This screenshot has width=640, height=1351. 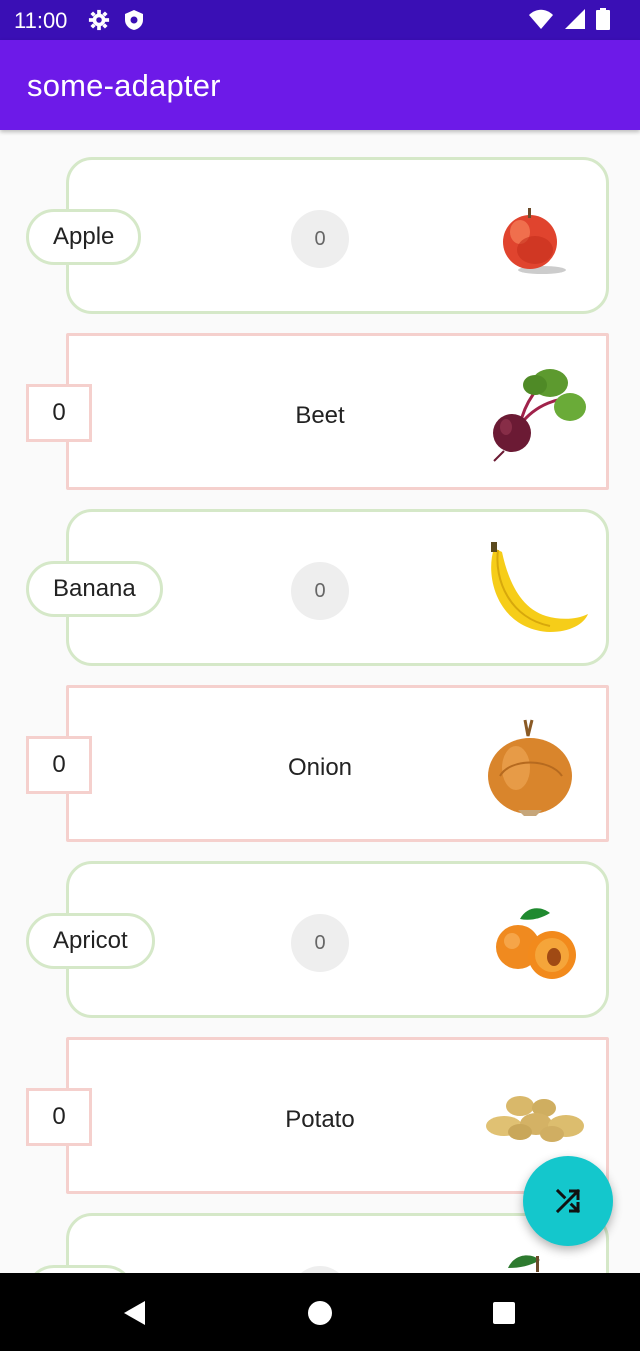 What do you see at coordinates (94, 589) in the screenshot?
I see `fruit-name-chip: Banana` at bounding box center [94, 589].